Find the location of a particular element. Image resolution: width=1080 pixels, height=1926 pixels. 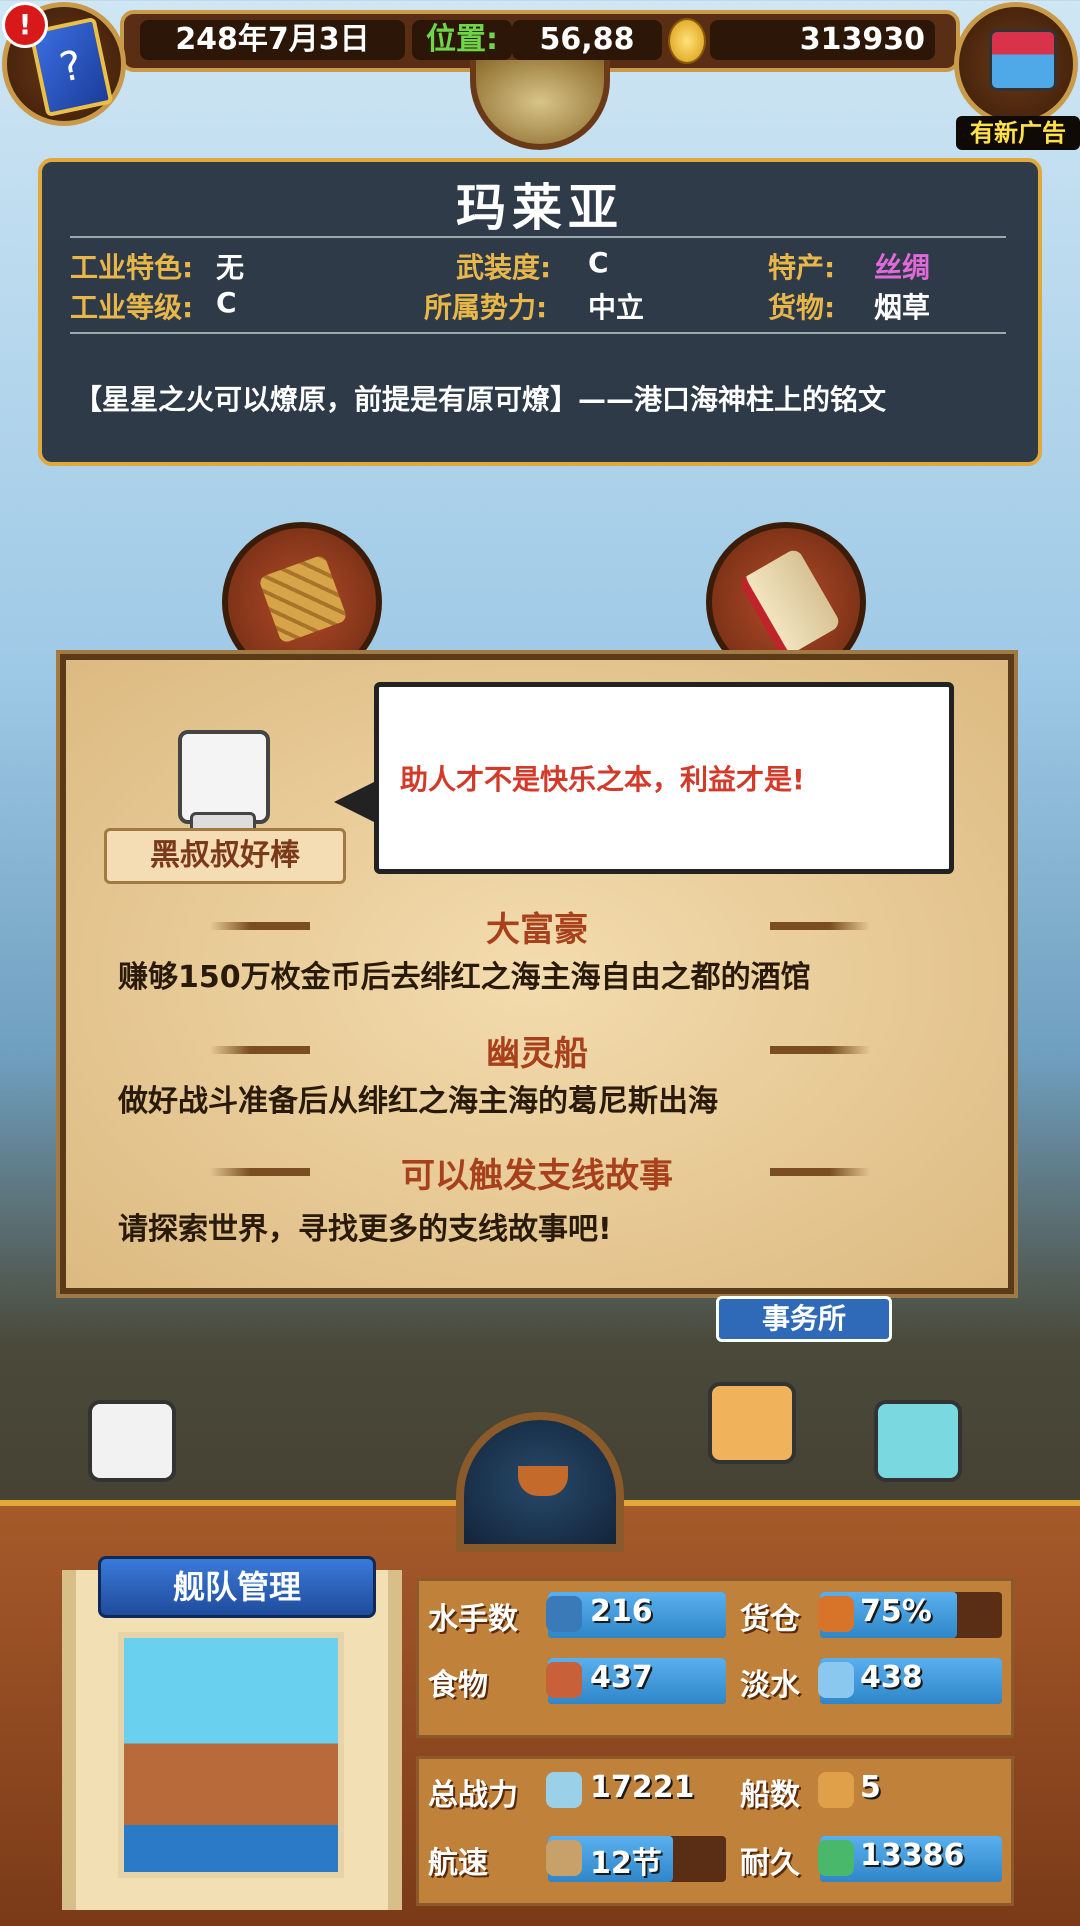

cargo-icon is located at coordinates (836, 1614).